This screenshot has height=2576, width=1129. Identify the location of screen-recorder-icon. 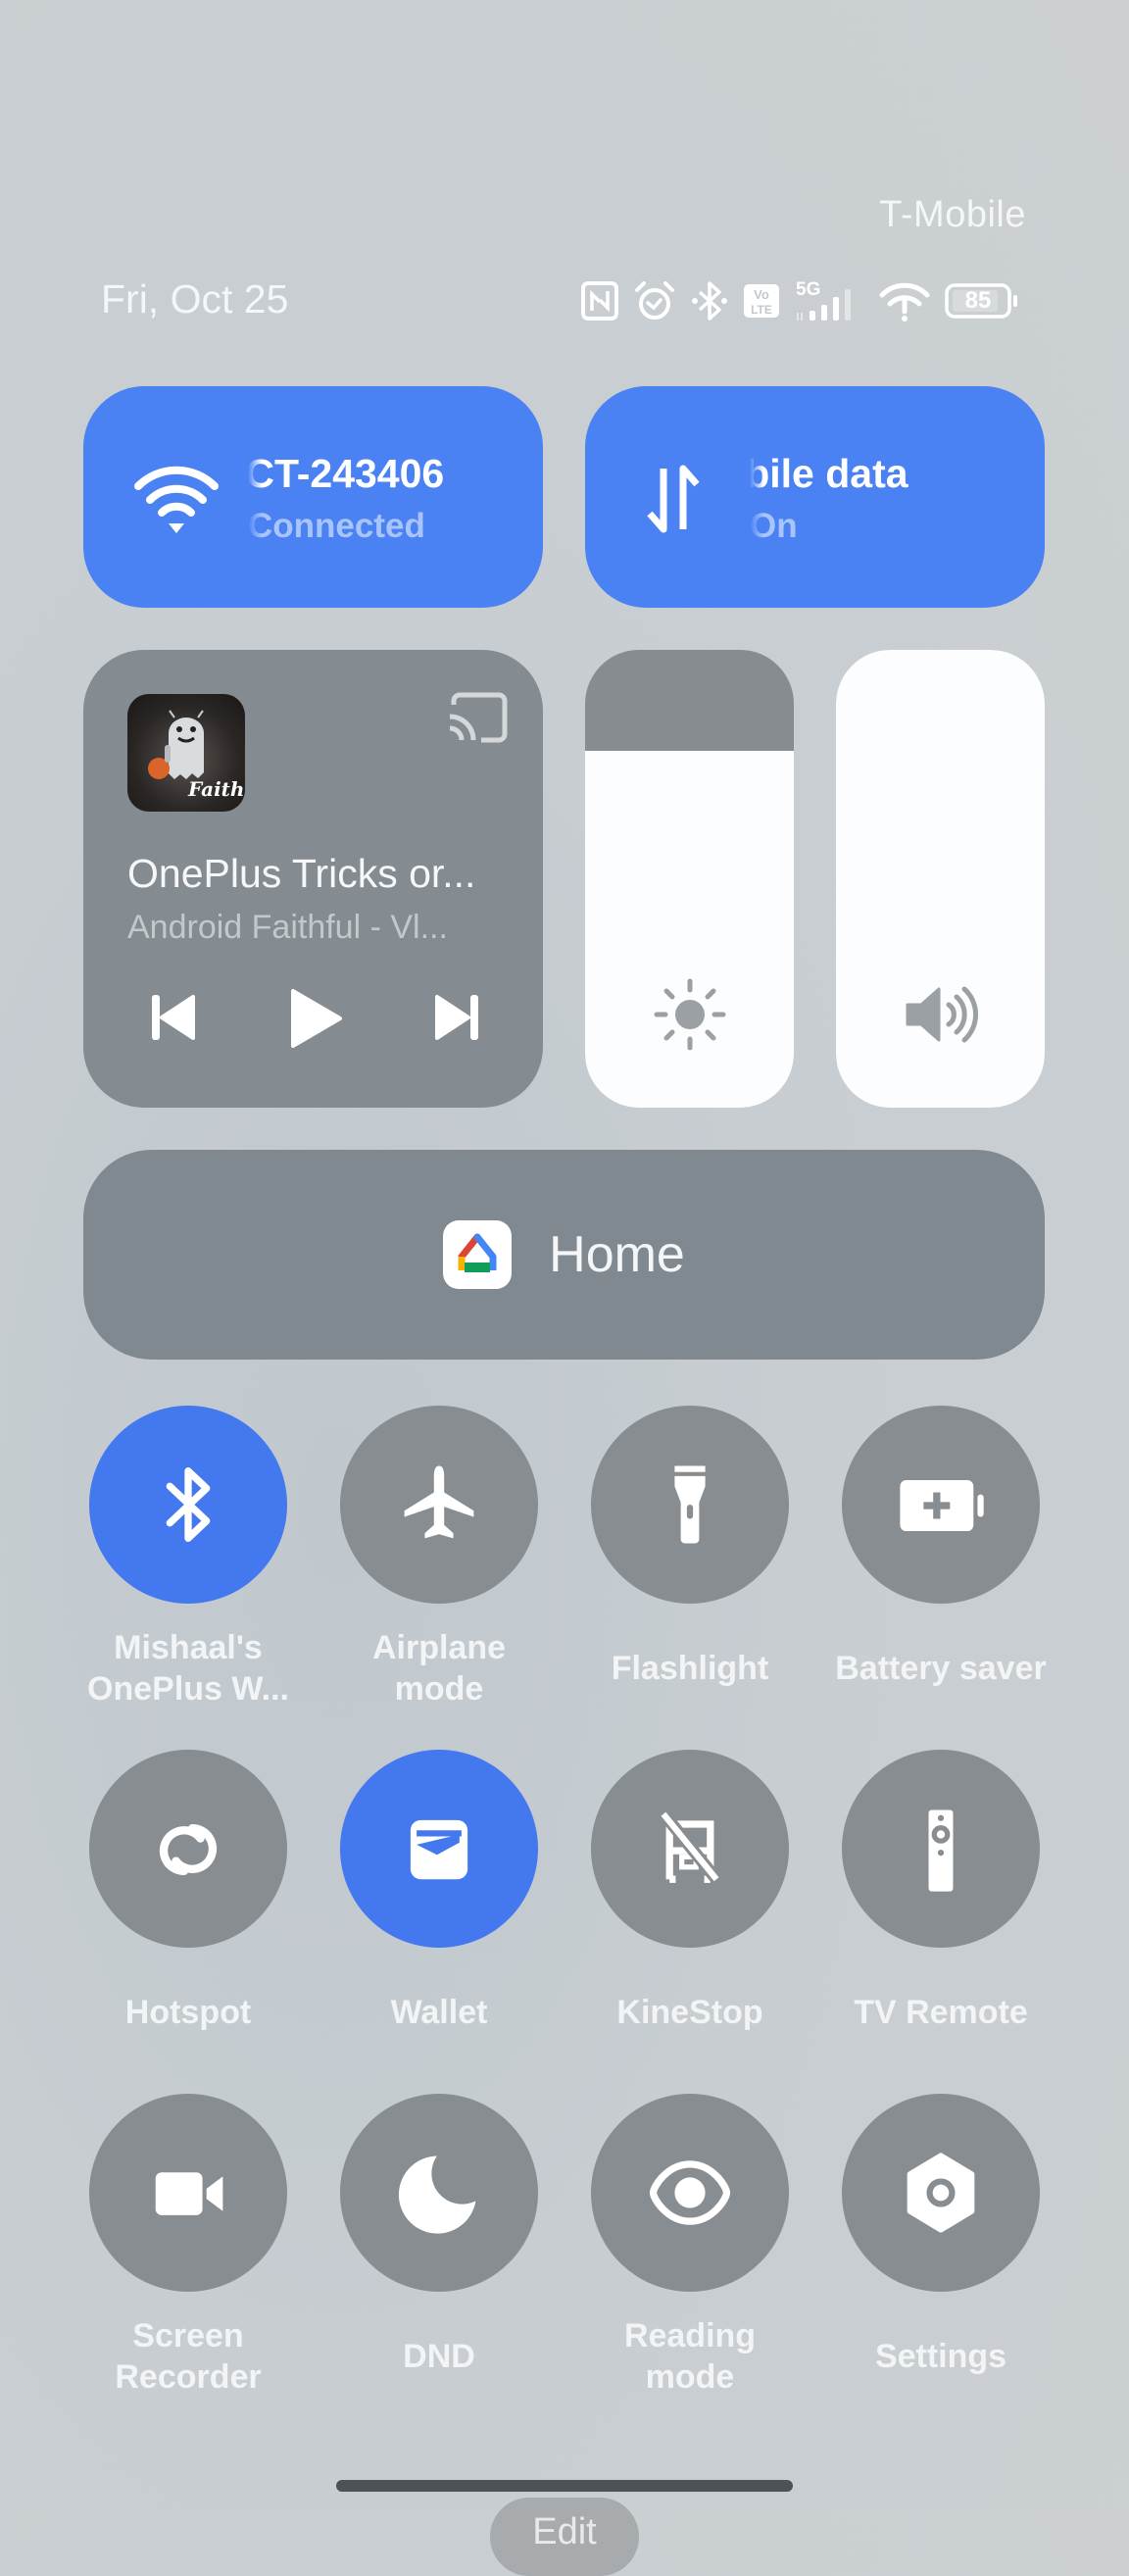
(188, 2193).